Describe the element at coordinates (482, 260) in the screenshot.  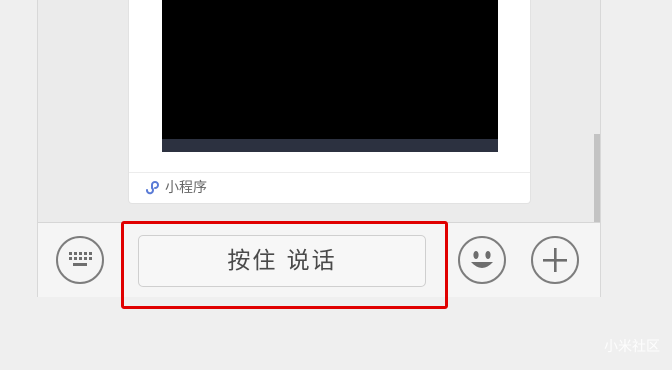
I see `emoji-button` at that location.